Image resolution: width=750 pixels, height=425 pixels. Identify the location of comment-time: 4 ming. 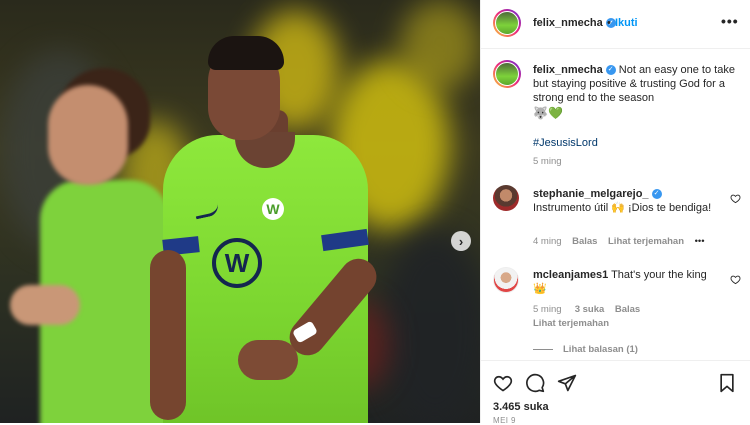
(547, 241).